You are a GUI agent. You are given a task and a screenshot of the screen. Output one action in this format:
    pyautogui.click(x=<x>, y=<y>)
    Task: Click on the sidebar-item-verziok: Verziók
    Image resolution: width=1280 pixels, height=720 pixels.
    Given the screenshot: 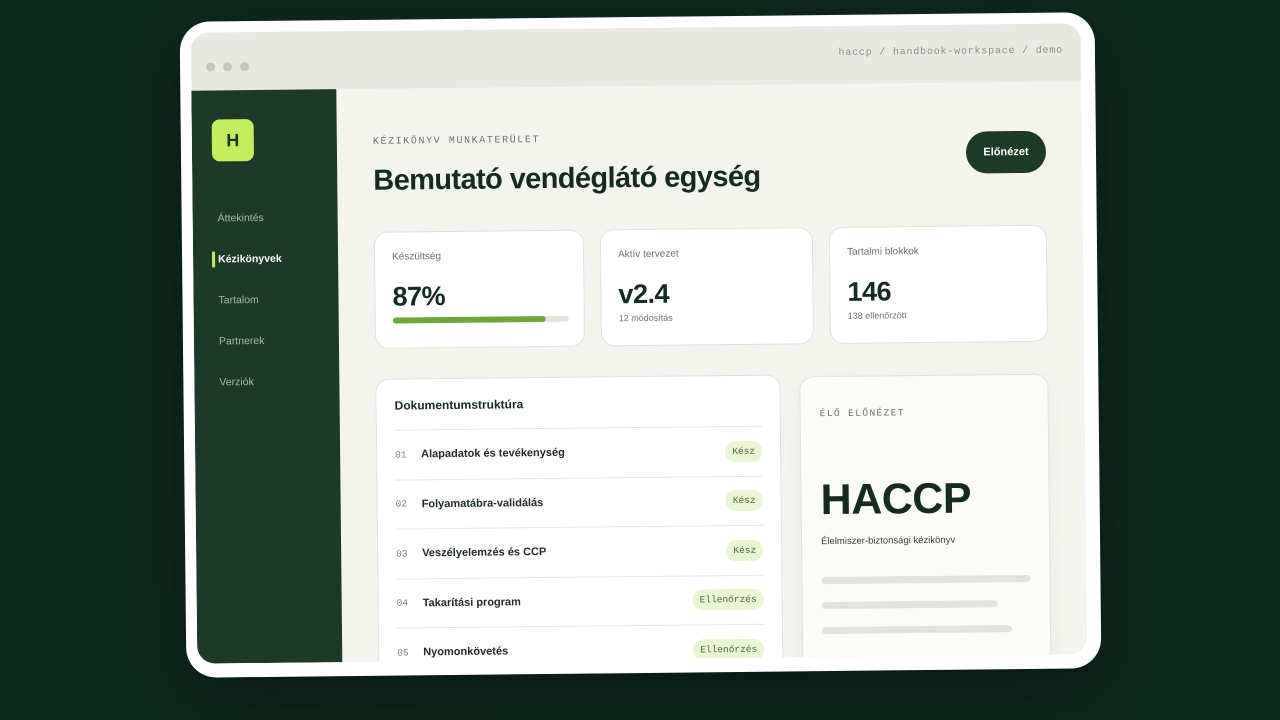 What is the action you would take?
    pyautogui.click(x=266, y=394)
    